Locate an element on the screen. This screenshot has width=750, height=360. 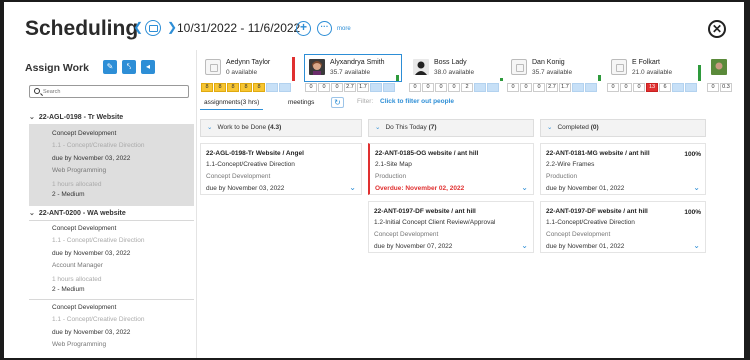
assign-work-title: Assign Work is located at coordinates (57, 68).